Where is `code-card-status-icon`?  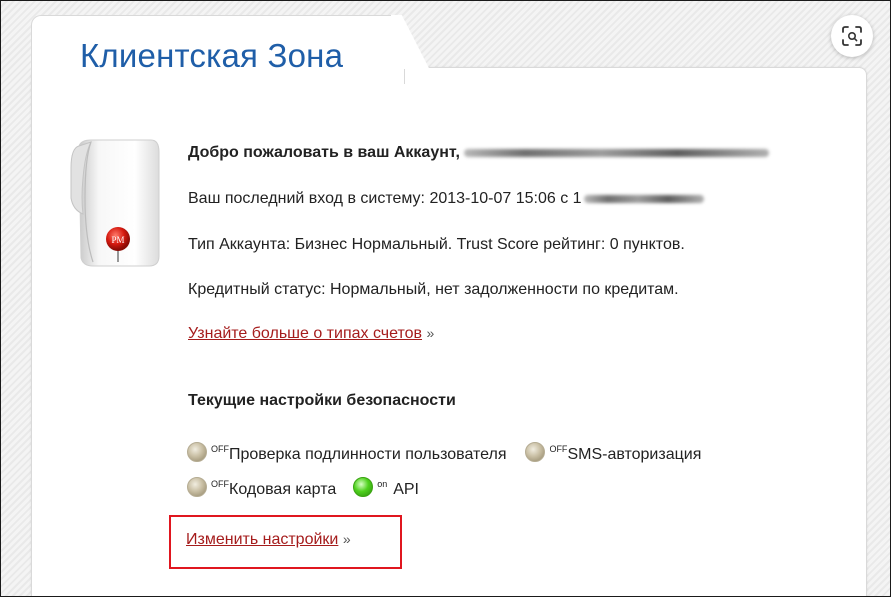 code-card-status-icon is located at coordinates (197, 487).